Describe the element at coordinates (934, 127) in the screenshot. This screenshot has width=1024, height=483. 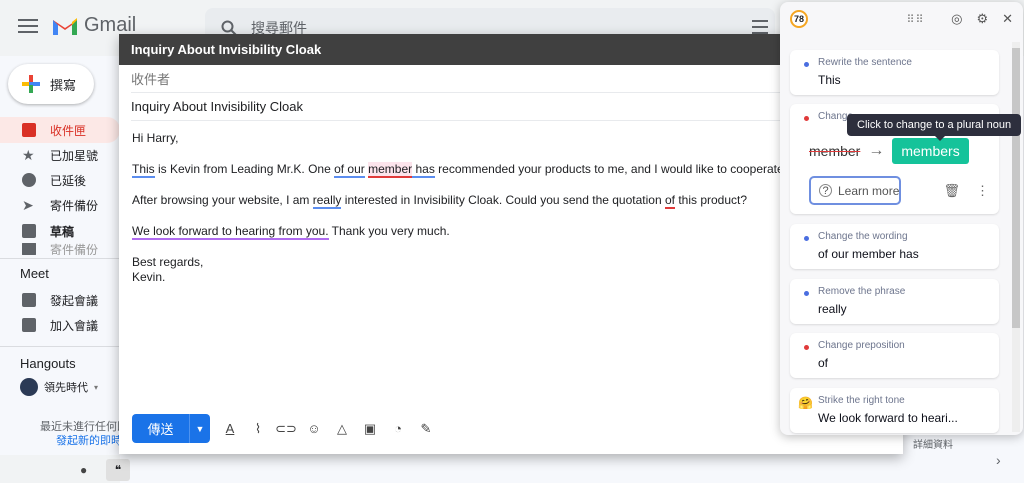
I see `suggestion-tooltip: Click to change to a plural noun` at that location.